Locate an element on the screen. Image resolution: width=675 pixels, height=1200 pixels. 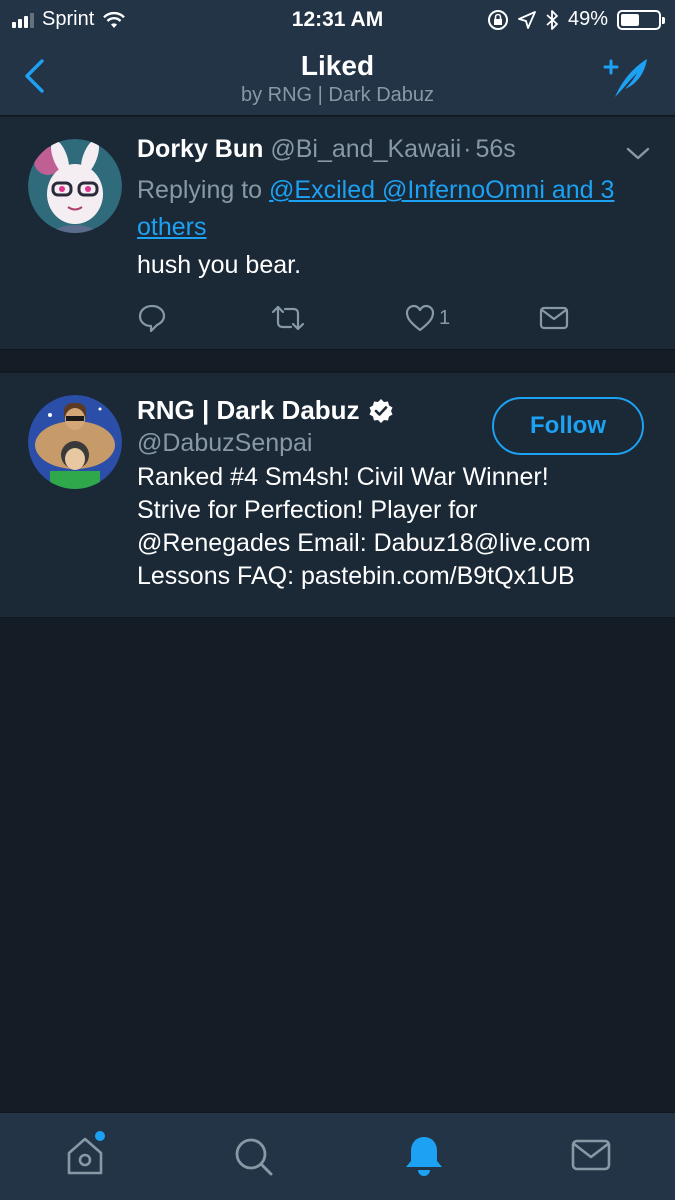
page-subtitle: by RNG | Dark Dabuz is located at coordinates (337, 95).